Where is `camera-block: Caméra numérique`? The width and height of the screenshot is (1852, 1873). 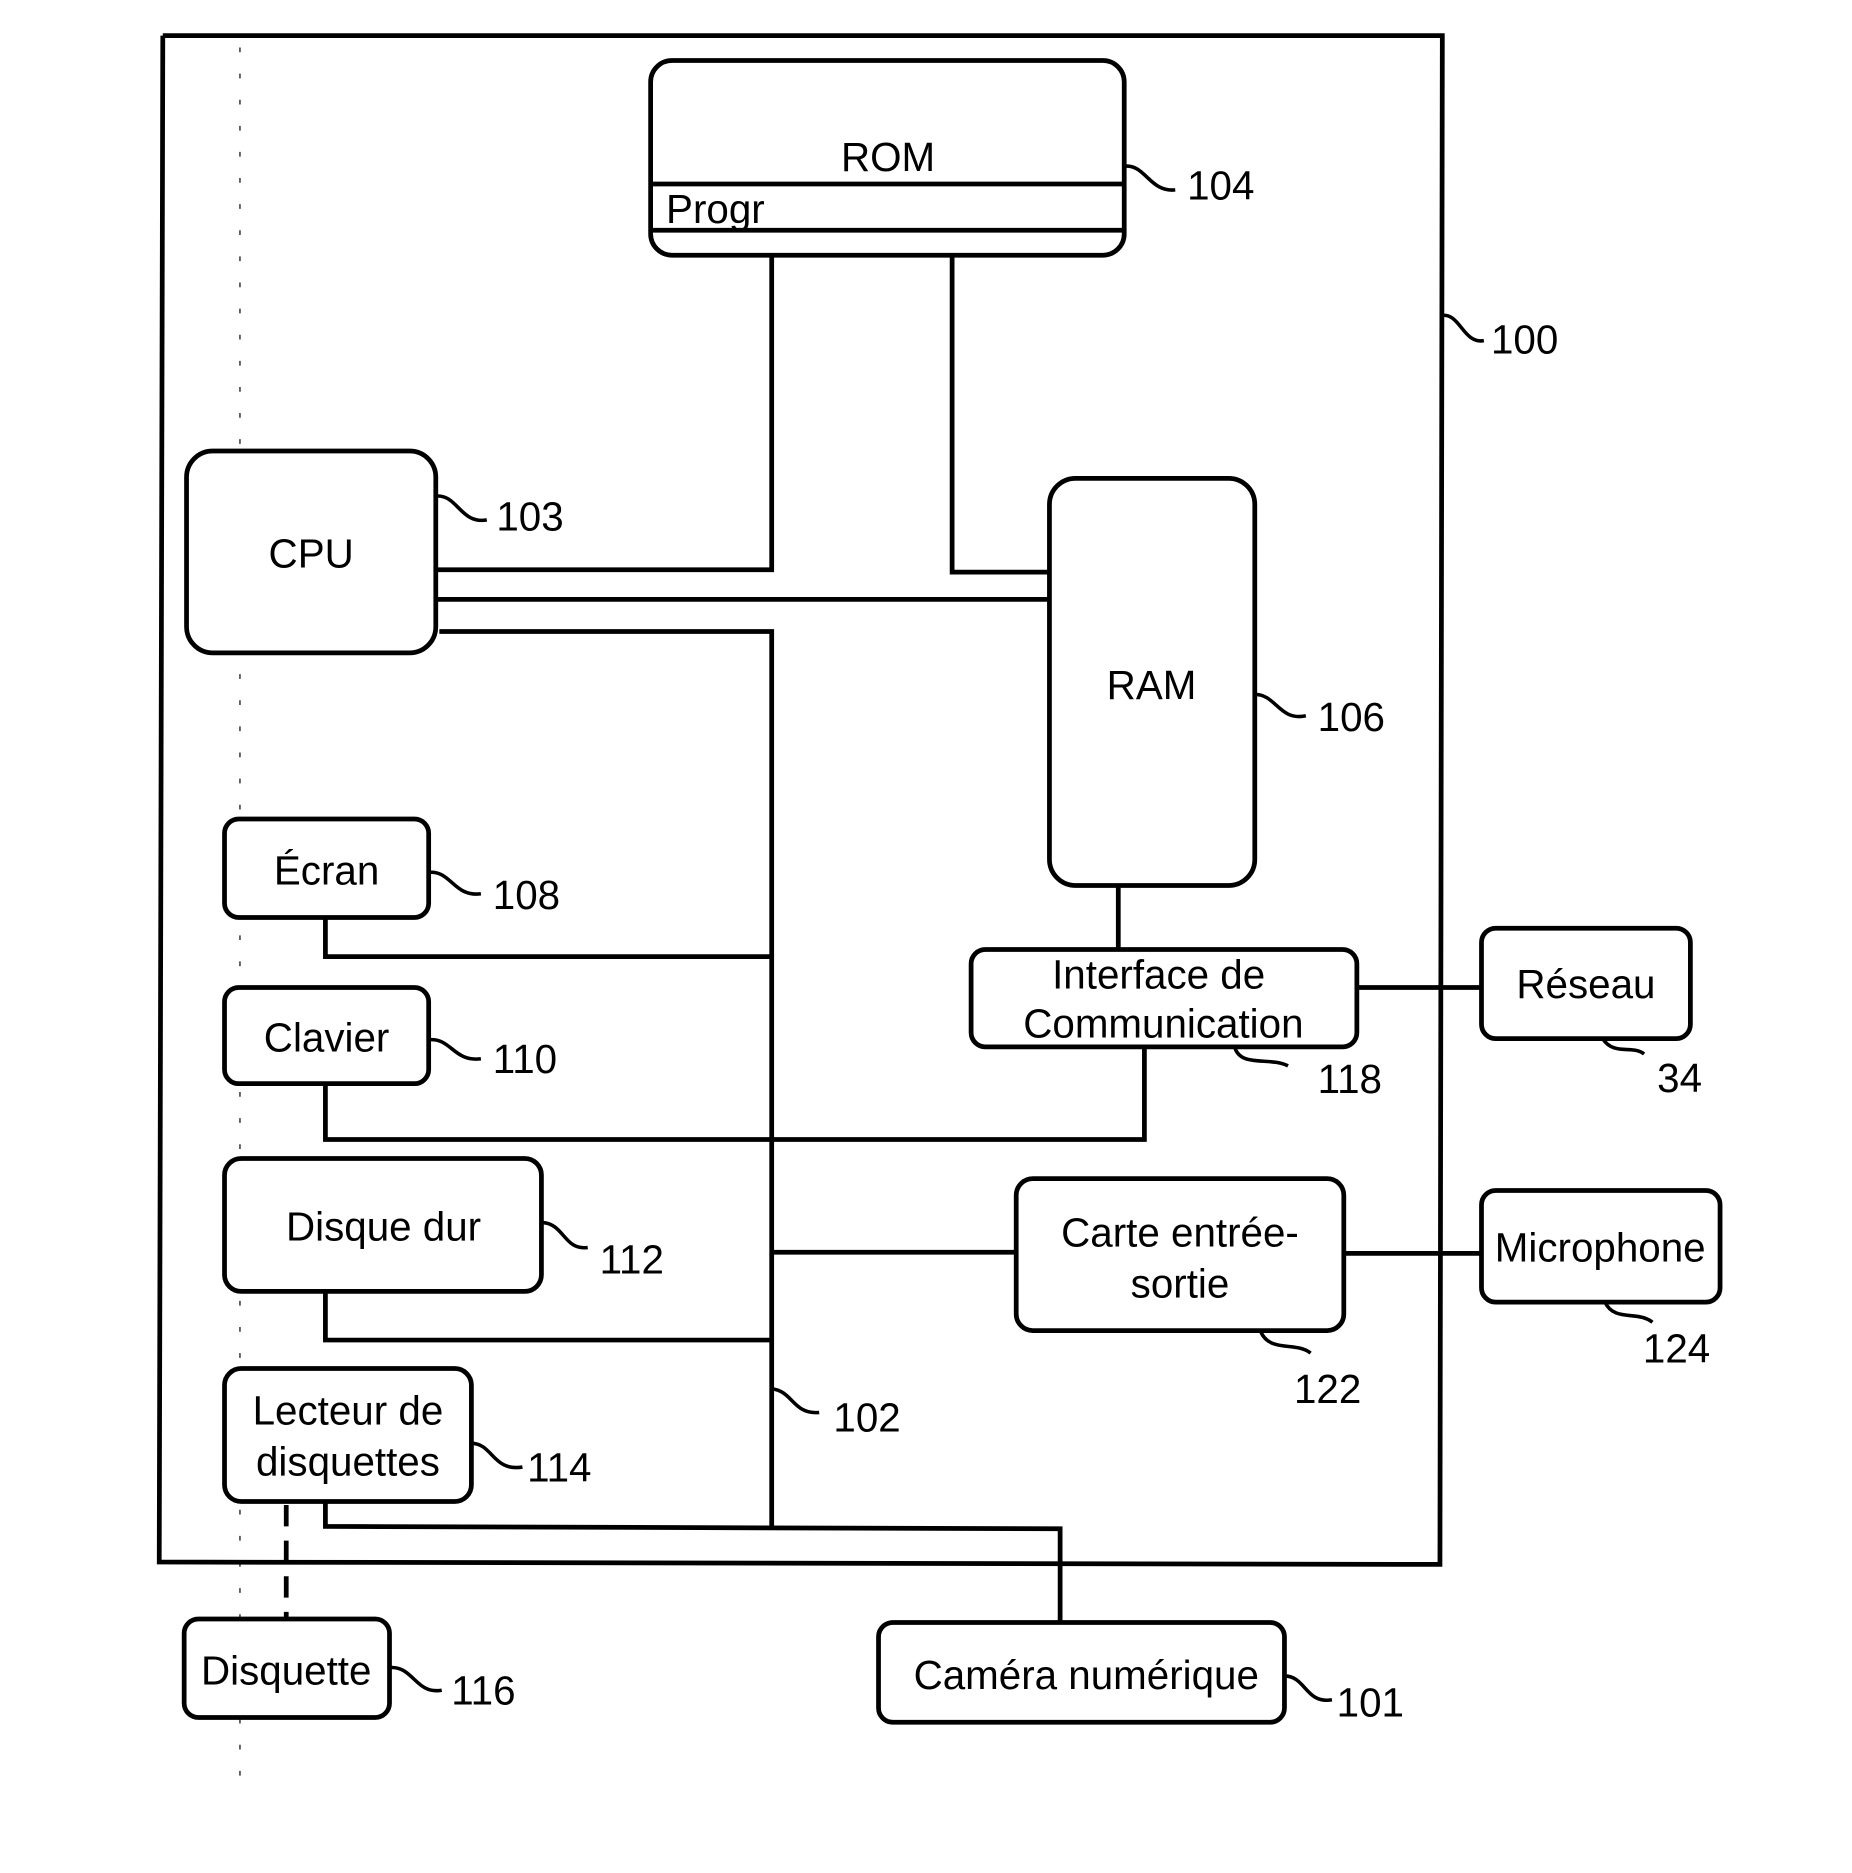
camera-block: Caméra numérique is located at coordinates (1081, 1672).